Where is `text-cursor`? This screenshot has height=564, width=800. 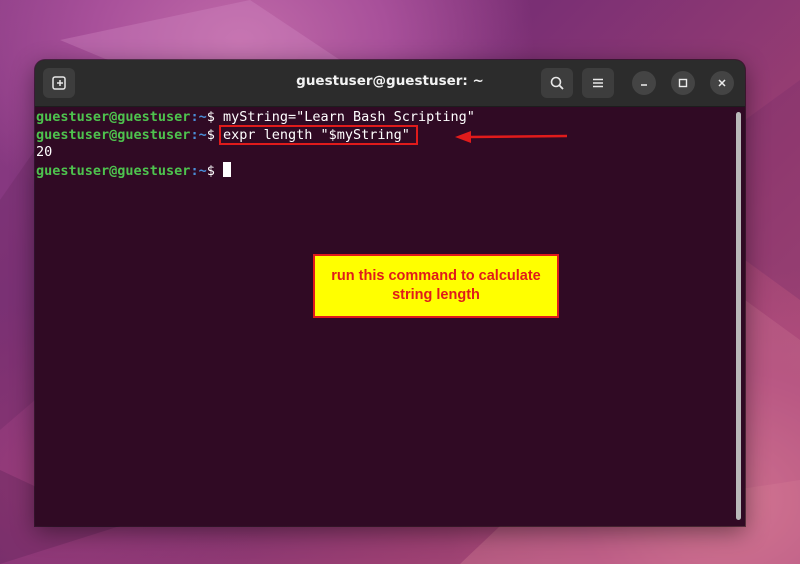
text-cursor is located at coordinates (226, 169).